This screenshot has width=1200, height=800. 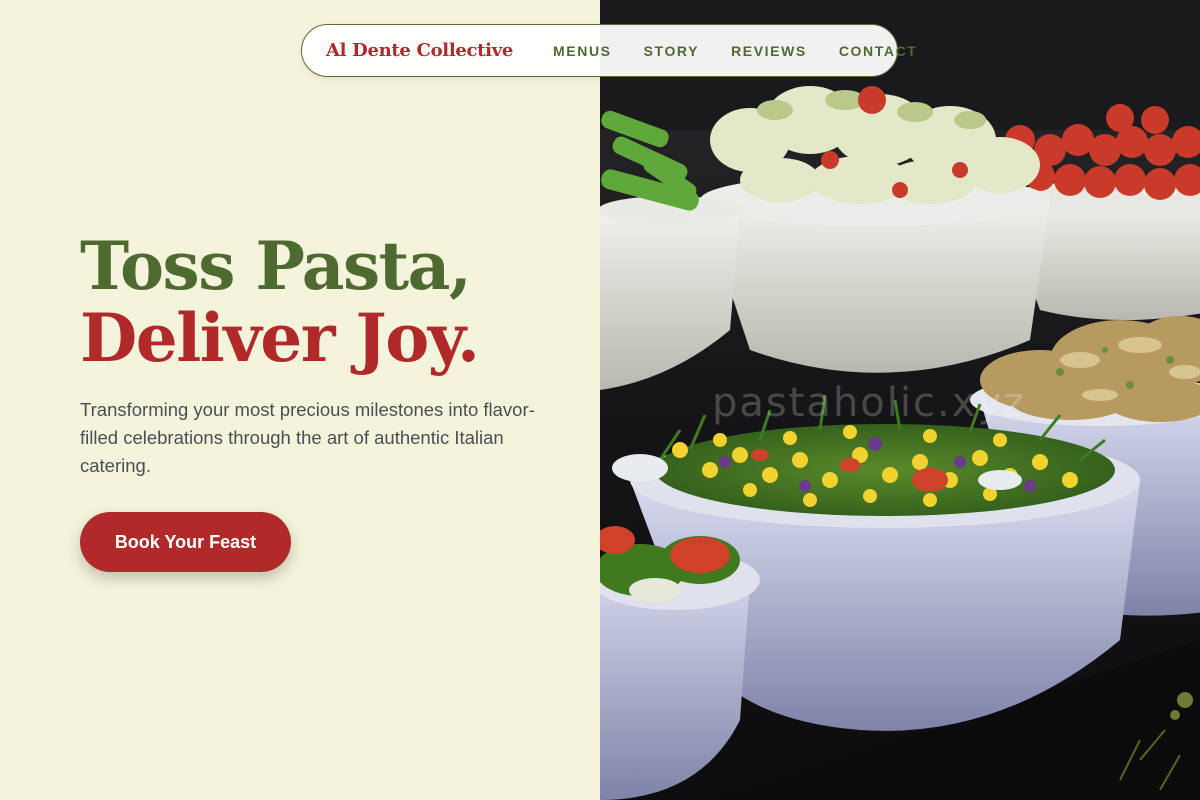 What do you see at coordinates (769, 51) in the screenshot?
I see `nav-link-reviews: REVIEWS` at bounding box center [769, 51].